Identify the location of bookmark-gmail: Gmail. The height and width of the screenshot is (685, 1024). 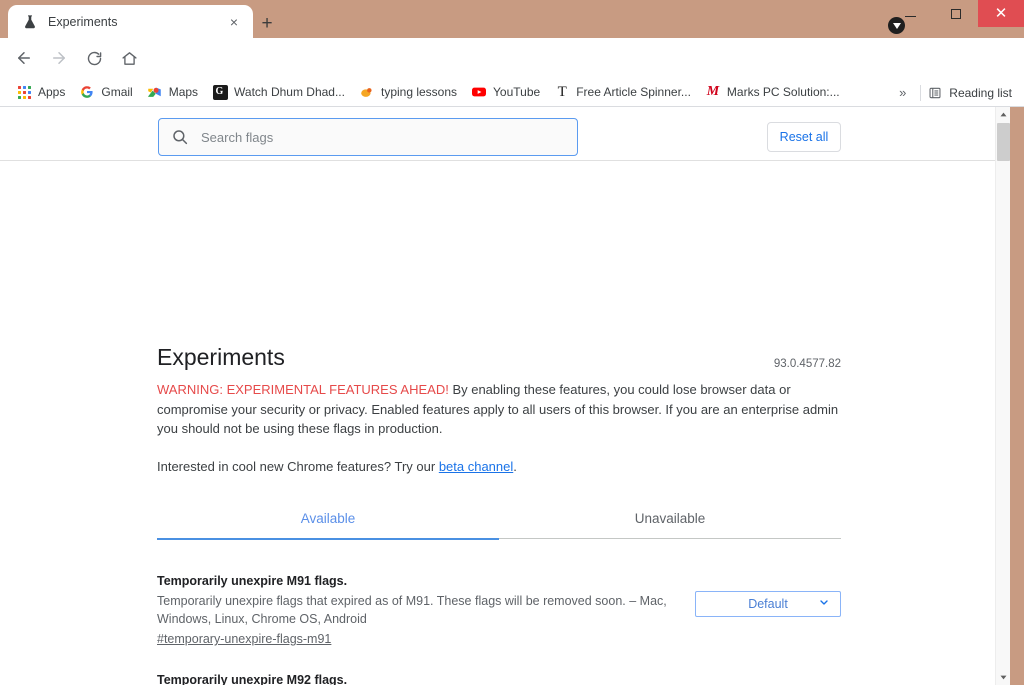
(107, 92).